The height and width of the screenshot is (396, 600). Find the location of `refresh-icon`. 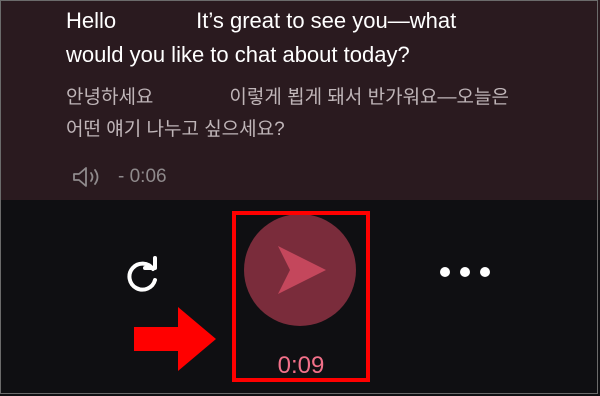

refresh-icon is located at coordinates (142, 275).